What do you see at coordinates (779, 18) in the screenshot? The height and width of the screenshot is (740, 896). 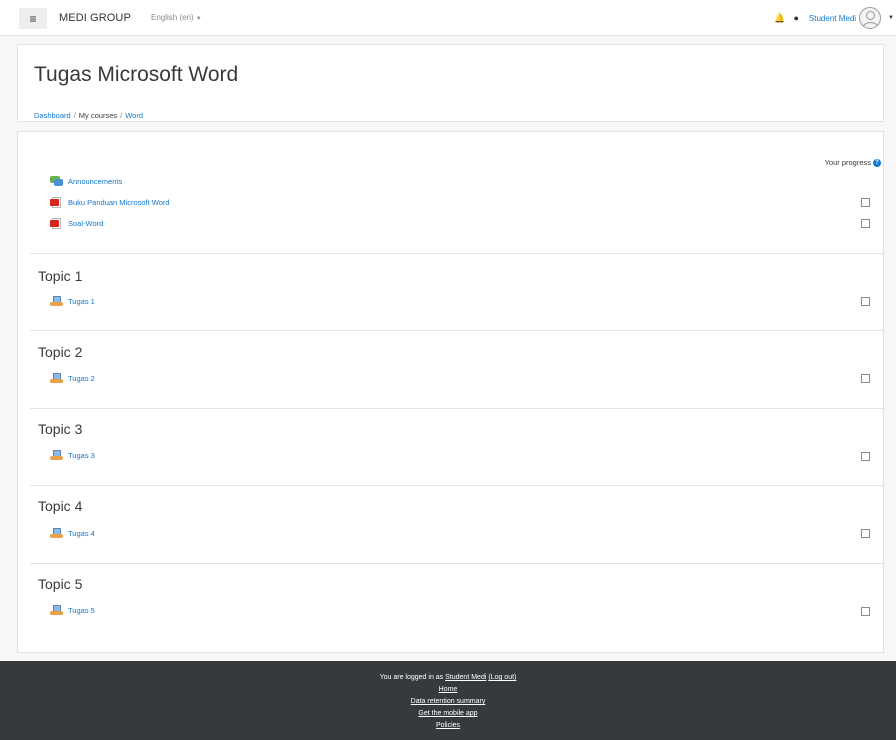 I see `notifications-bell-icon: 🔔` at bounding box center [779, 18].